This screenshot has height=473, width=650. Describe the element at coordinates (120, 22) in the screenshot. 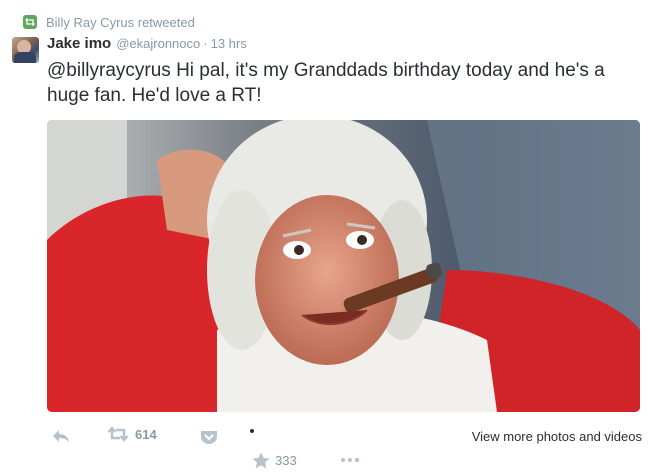

I see `retweet-context-text: Billy Ray Cyrus retweeted` at that location.